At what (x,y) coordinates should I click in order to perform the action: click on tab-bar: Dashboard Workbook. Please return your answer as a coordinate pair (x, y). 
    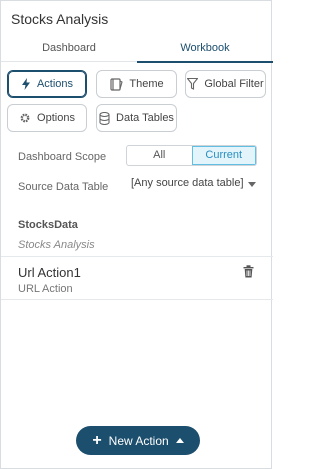
    Looking at the image, I should click on (137, 48).